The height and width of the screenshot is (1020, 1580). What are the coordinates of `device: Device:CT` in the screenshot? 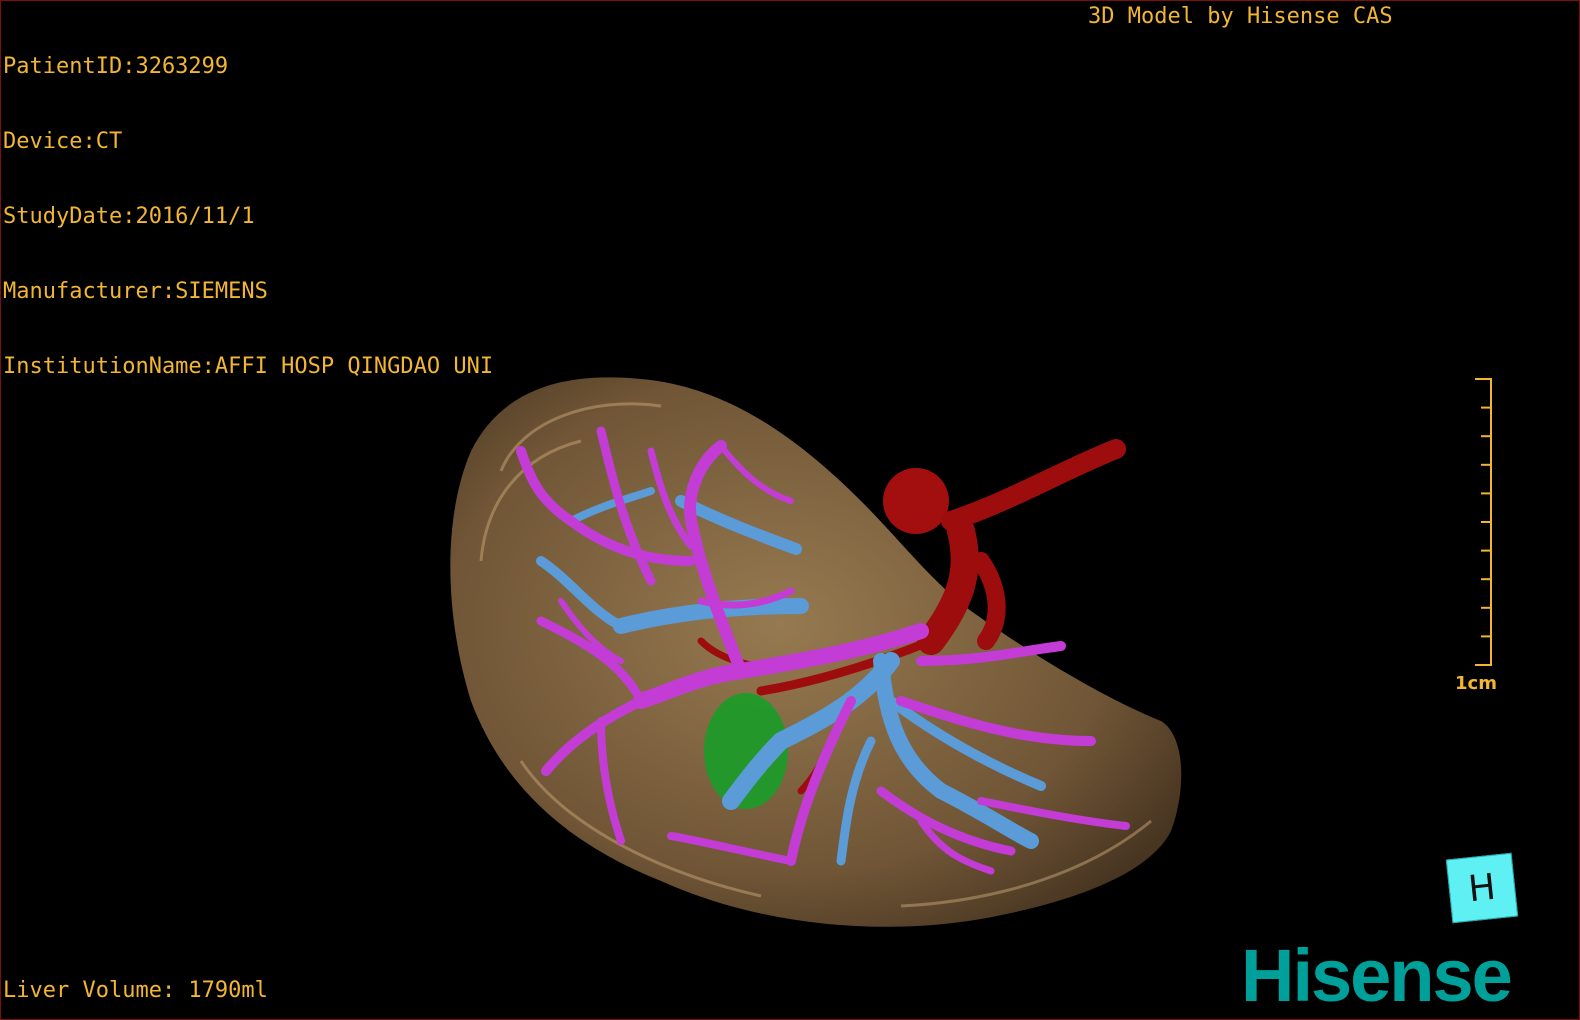 It's located at (63, 141).